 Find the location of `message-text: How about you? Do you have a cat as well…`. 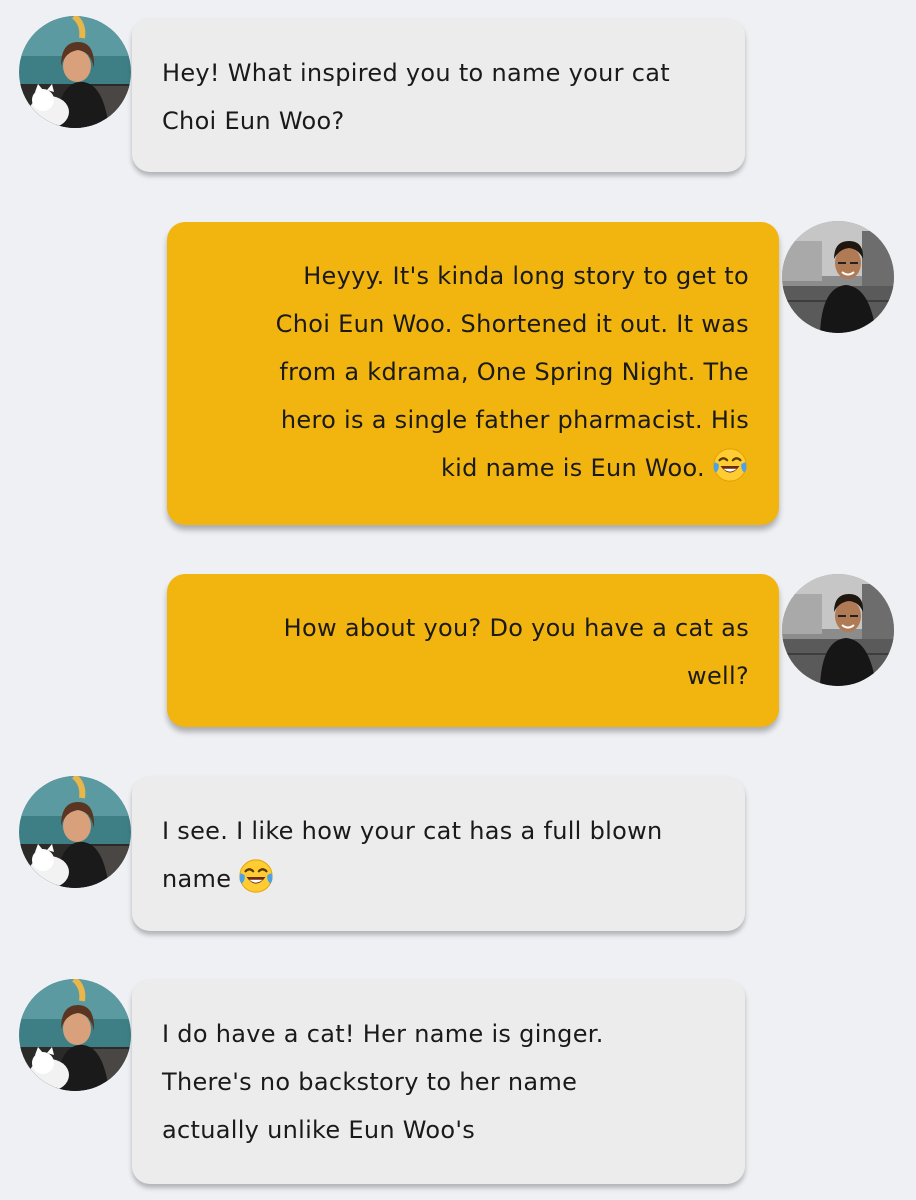

message-text: How about you? Do you have a cat as well… is located at coordinates (475, 652).